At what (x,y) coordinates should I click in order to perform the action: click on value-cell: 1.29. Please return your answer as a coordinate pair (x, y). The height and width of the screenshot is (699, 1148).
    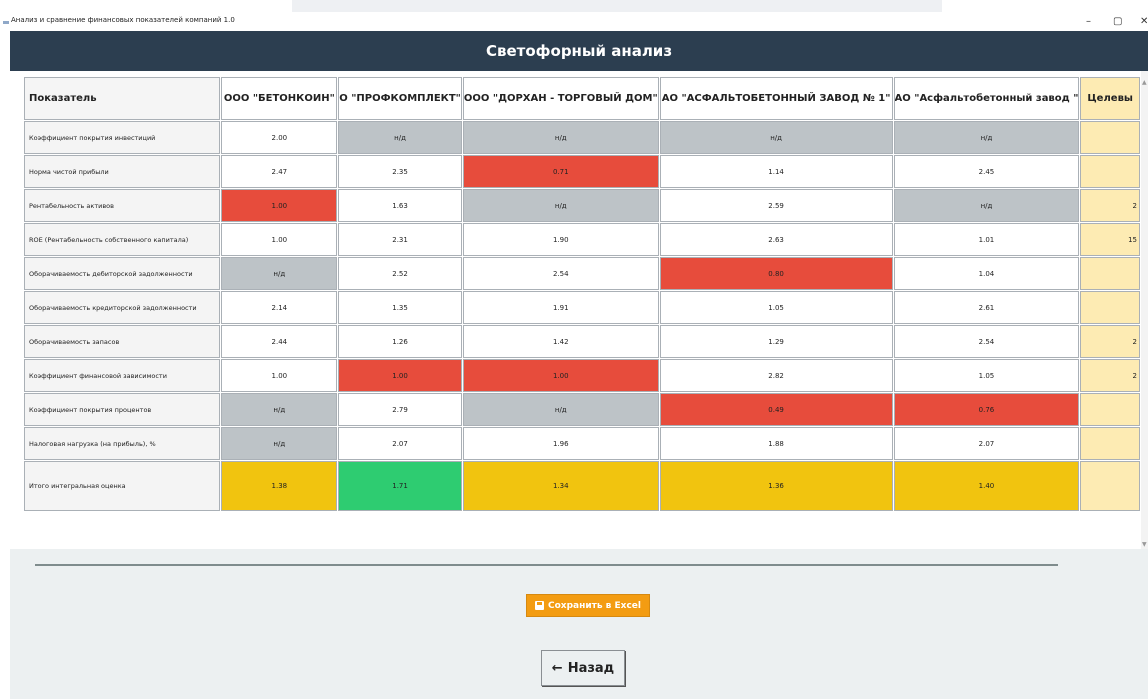
    Looking at the image, I should click on (776, 341).